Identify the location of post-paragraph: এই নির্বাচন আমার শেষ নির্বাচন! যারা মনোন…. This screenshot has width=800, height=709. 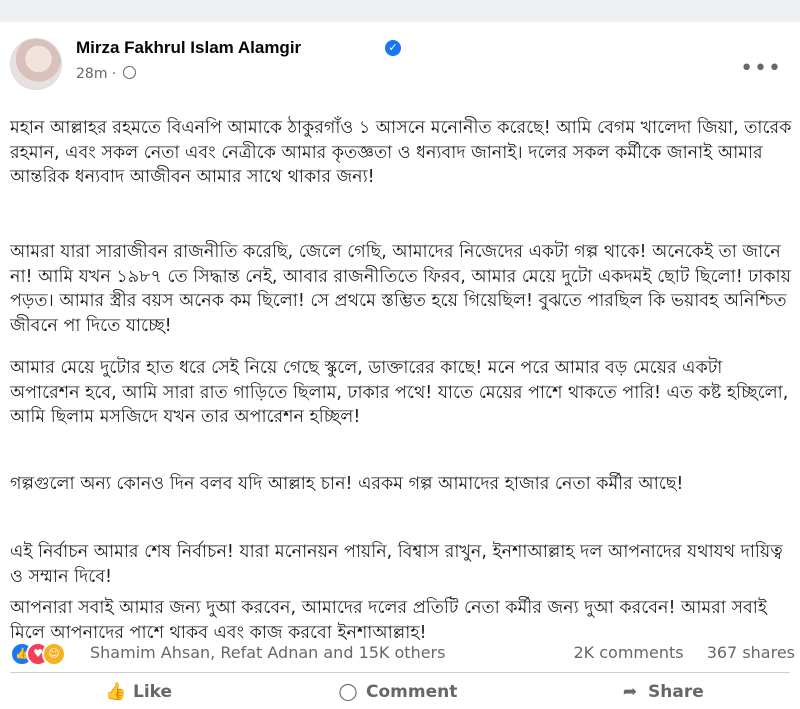
(396, 564).